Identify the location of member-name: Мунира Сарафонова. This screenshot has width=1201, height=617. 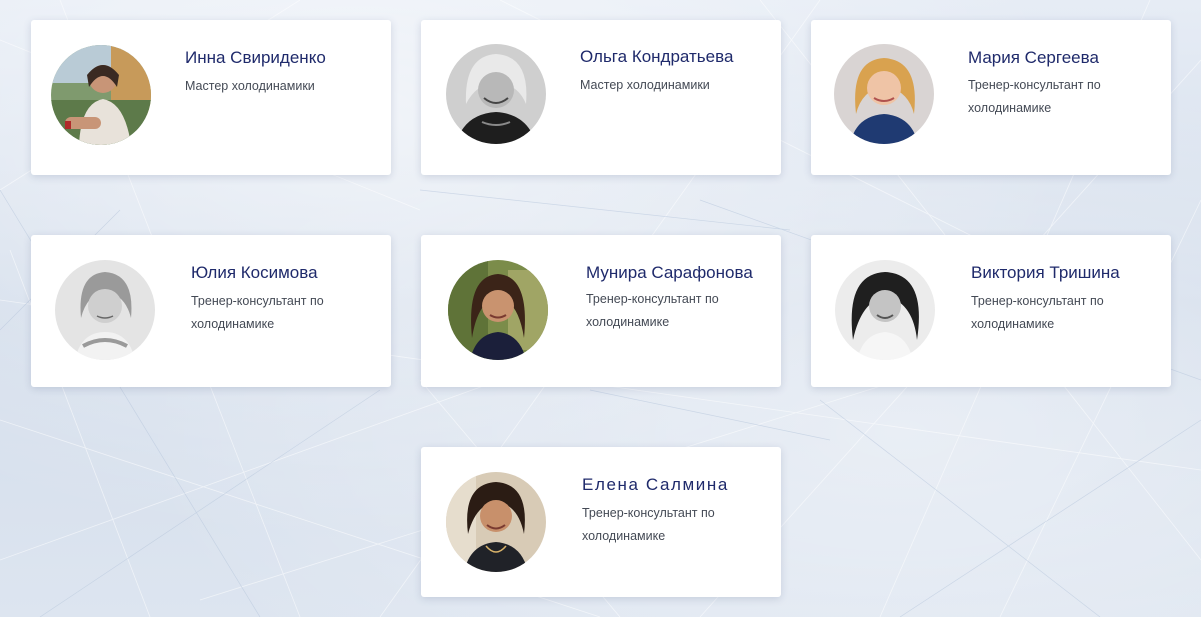
(669, 272).